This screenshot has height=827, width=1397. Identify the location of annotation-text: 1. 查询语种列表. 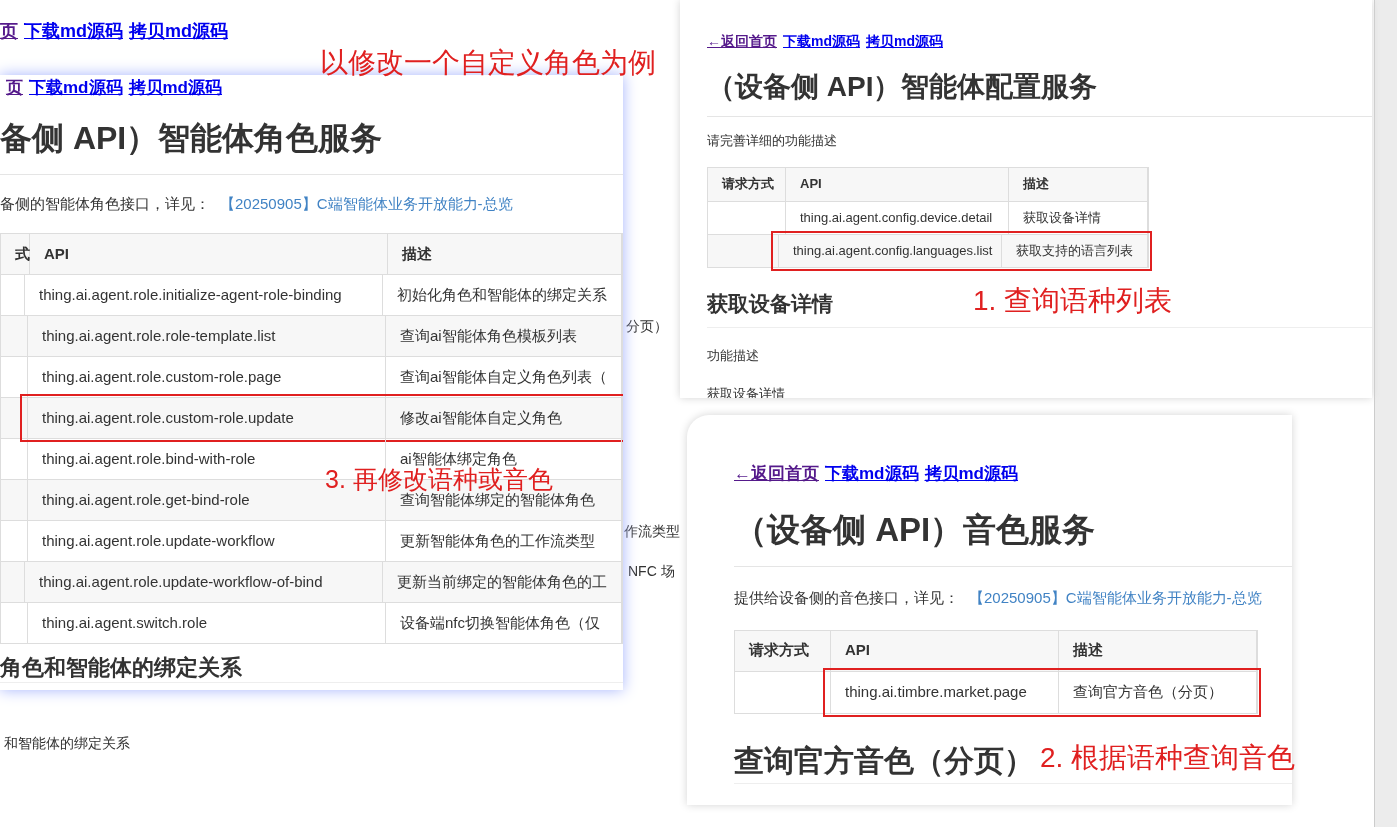
(1073, 301).